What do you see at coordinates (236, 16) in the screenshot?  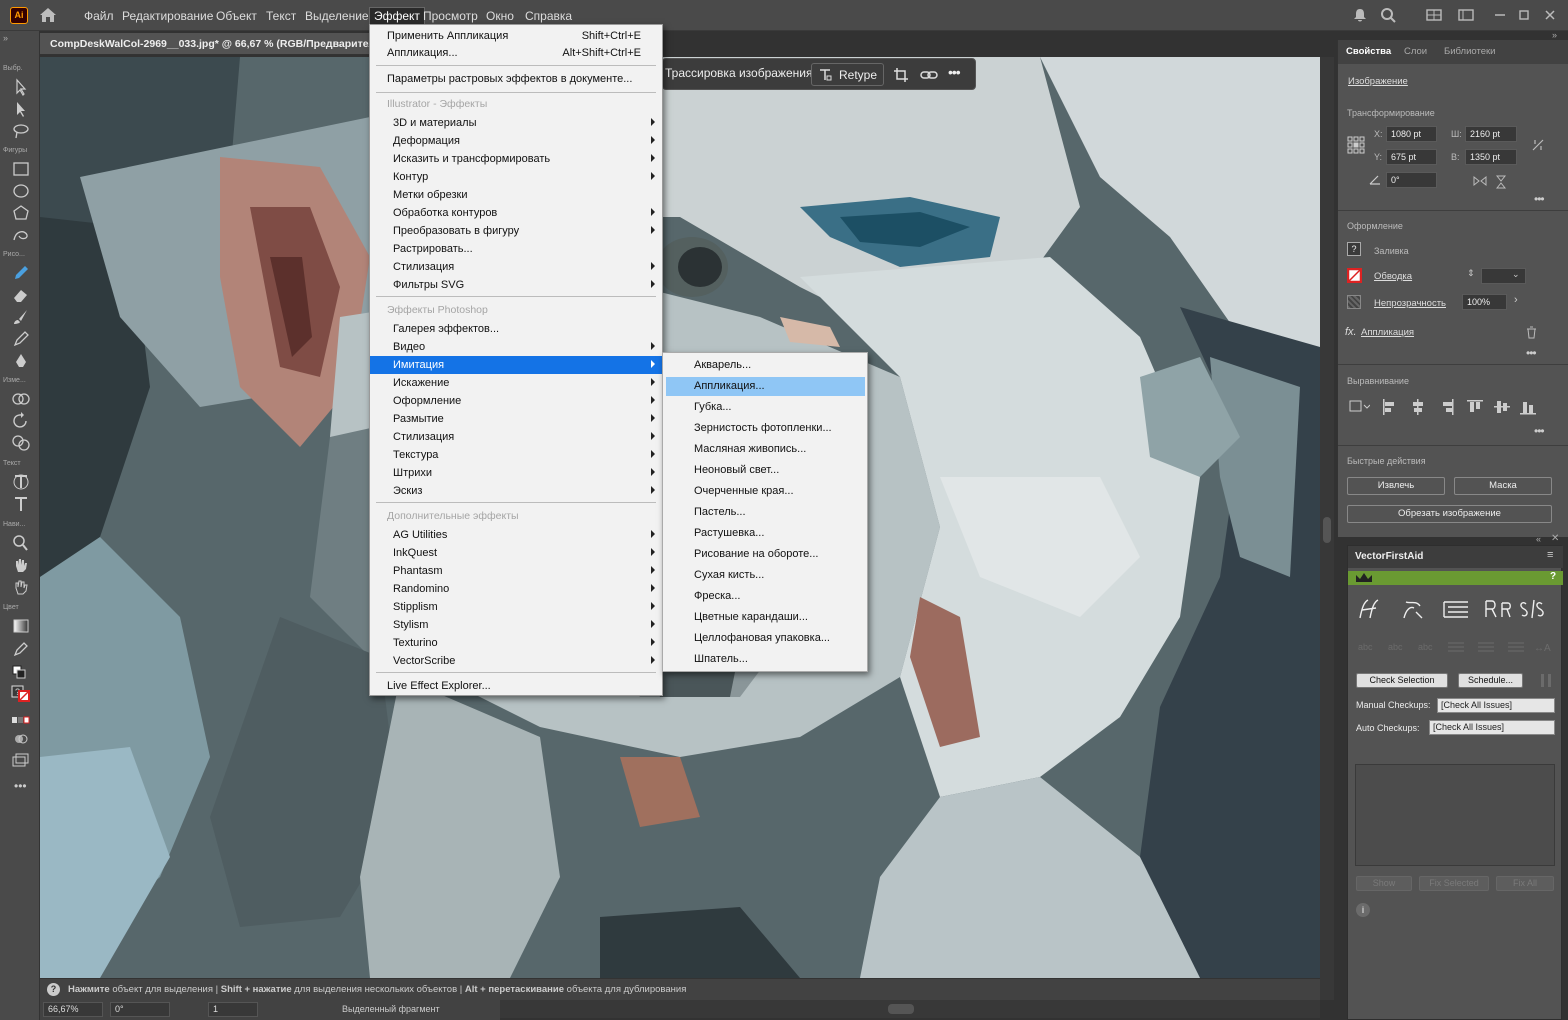 I see `menu-object: Объект` at bounding box center [236, 16].